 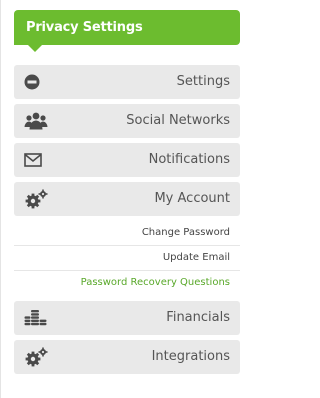 What do you see at coordinates (190, 356) in the screenshot?
I see `menu-item-label: Integrations` at bounding box center [190, 356].